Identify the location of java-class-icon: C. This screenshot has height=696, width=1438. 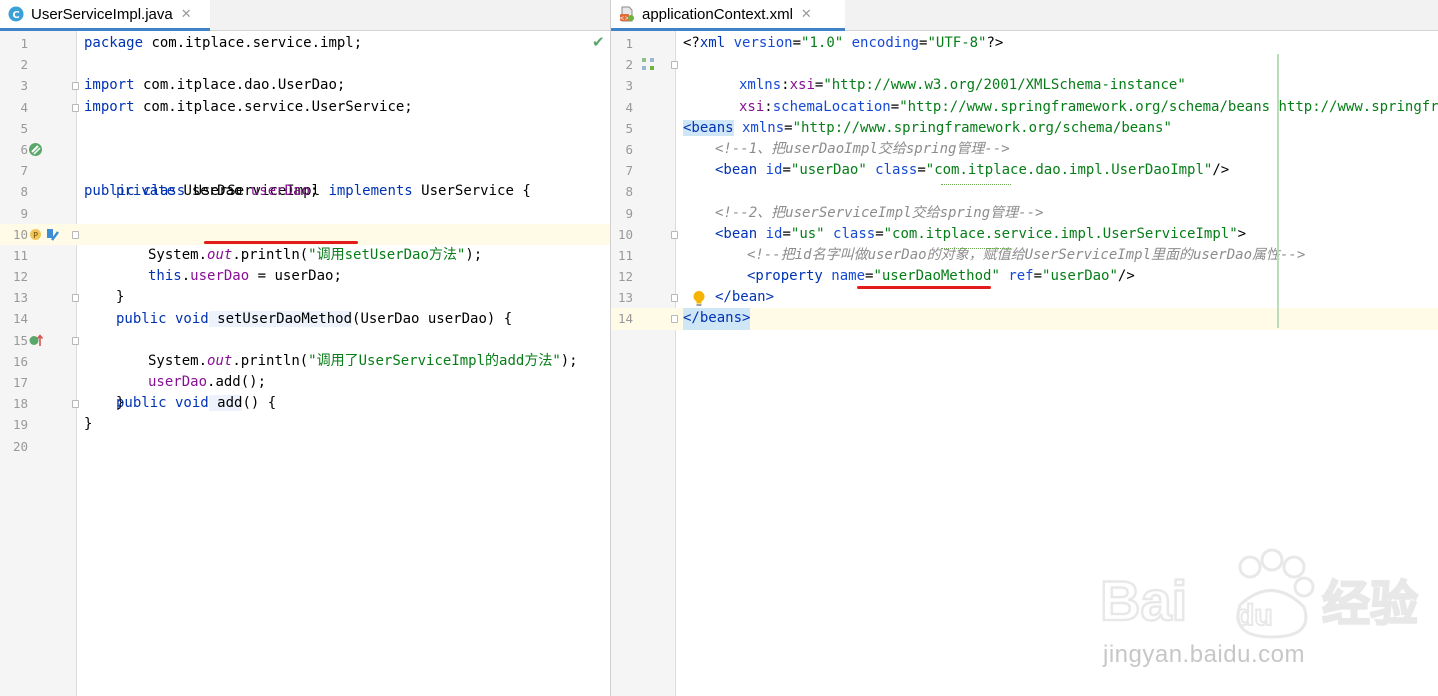
(16, 14).